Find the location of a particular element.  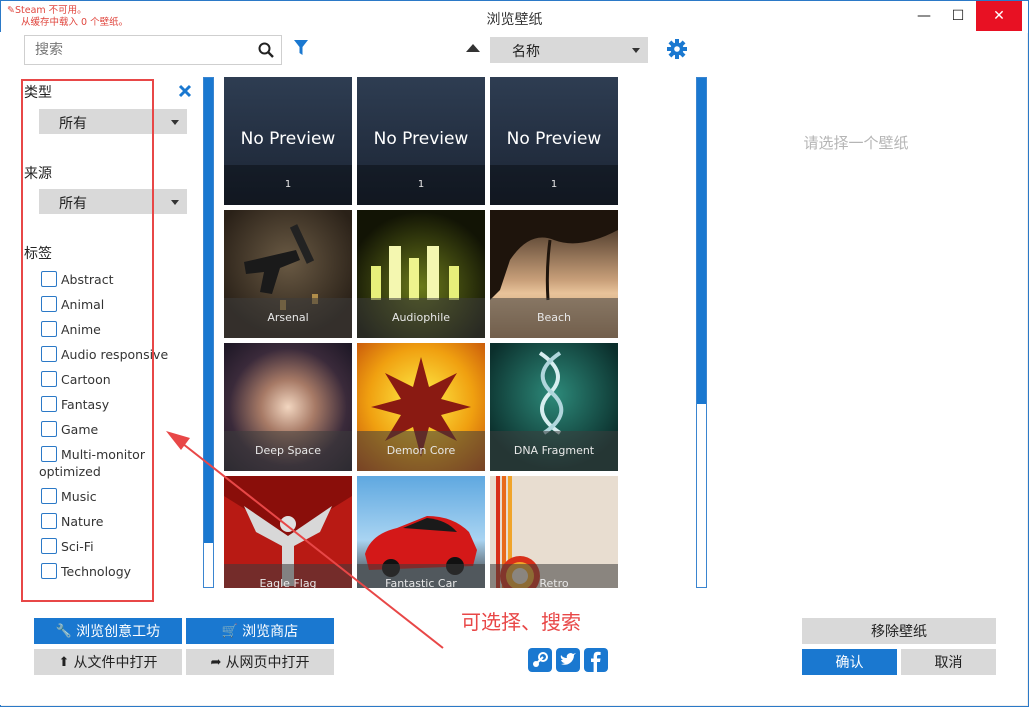

browse-workshop-button: 🔧 浏览创意工坊 is located at coordinates (108, 631).